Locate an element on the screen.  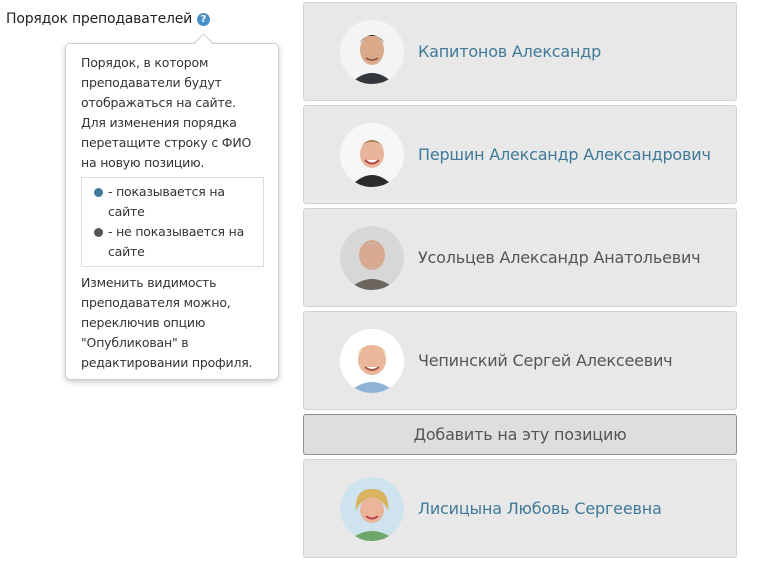
legend-item-published: - показывается на сайте is located at coordinates (175, 202).